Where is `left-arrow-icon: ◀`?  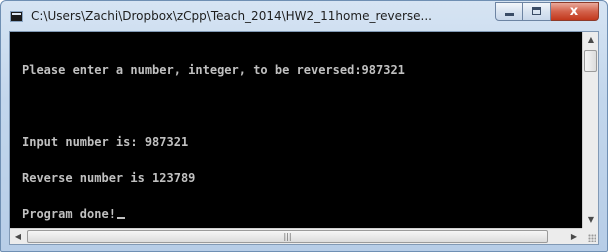 left-arrow-icon: ◀ is located at coordinates (18, 237).